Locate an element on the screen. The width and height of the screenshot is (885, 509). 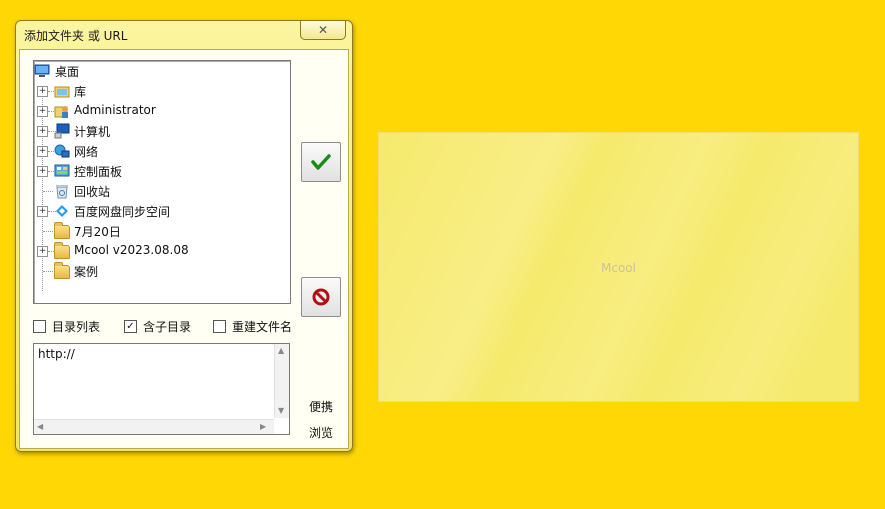
dir-list-label: 目录列表 is located at coordinates (76, 327).